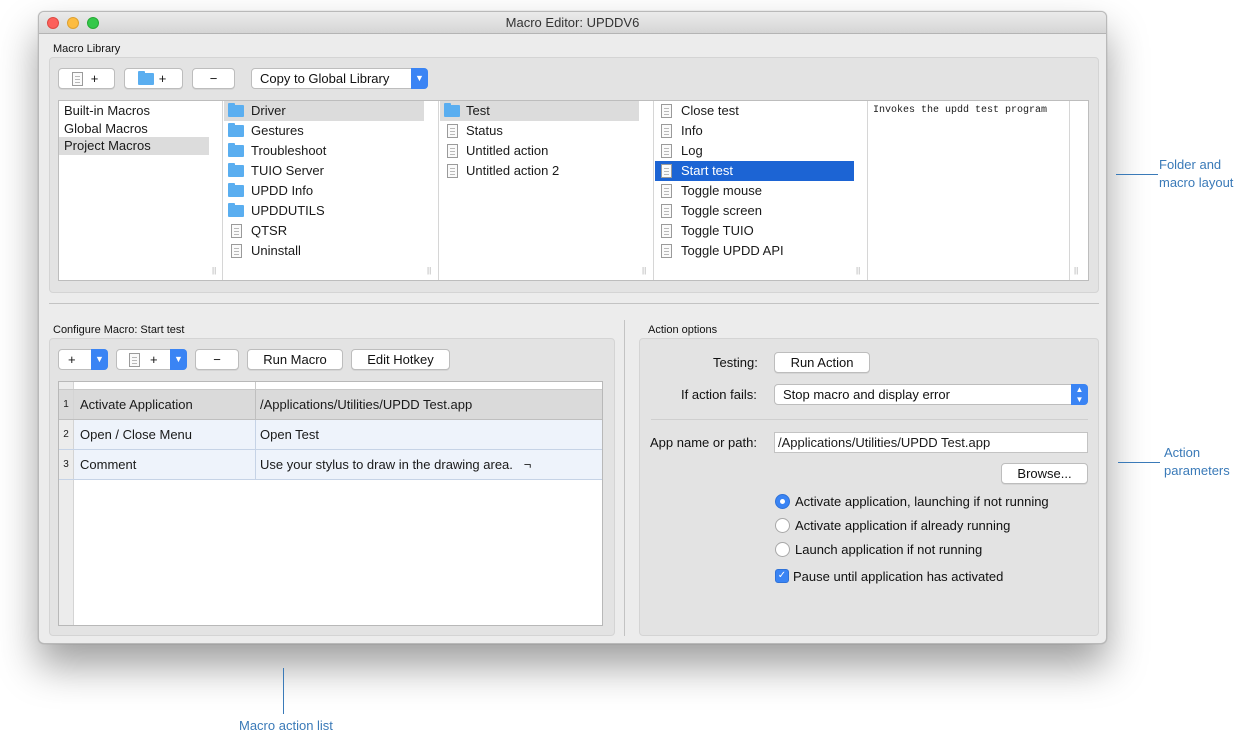  I want to click on testing-label: Testing:, so click(735, 362).